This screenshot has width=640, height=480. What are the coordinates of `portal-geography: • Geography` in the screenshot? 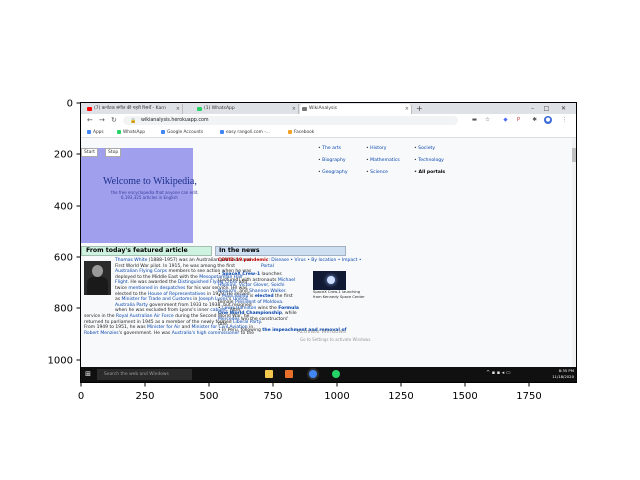 It's located at (333, 172).